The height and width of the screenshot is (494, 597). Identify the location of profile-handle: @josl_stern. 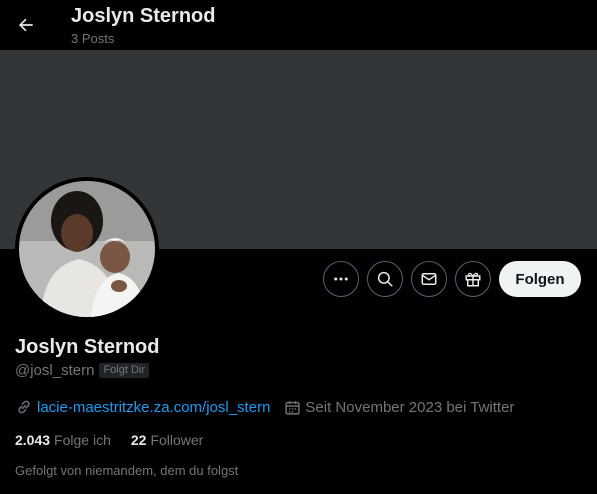
(55, 370).